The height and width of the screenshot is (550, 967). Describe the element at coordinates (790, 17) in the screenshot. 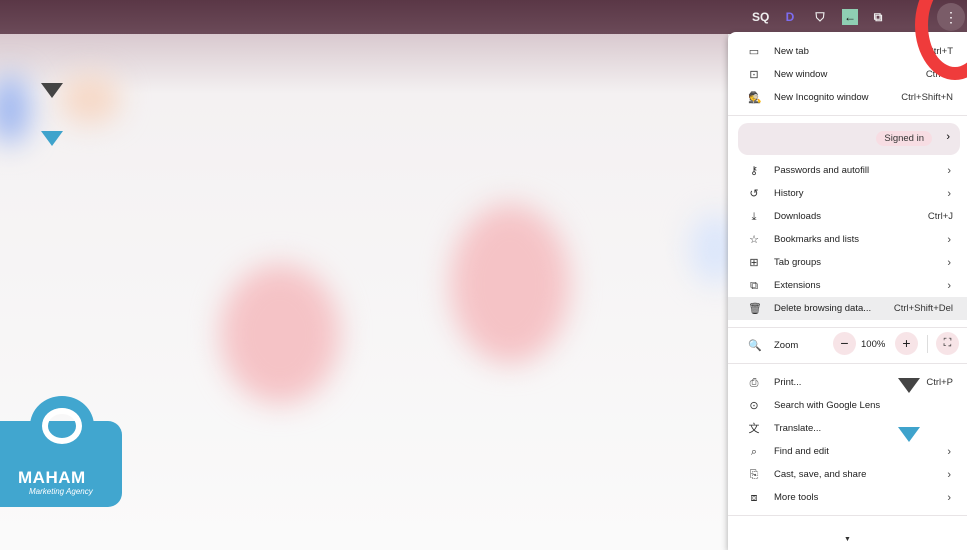

I see `d-extension-icon: D` at that location.